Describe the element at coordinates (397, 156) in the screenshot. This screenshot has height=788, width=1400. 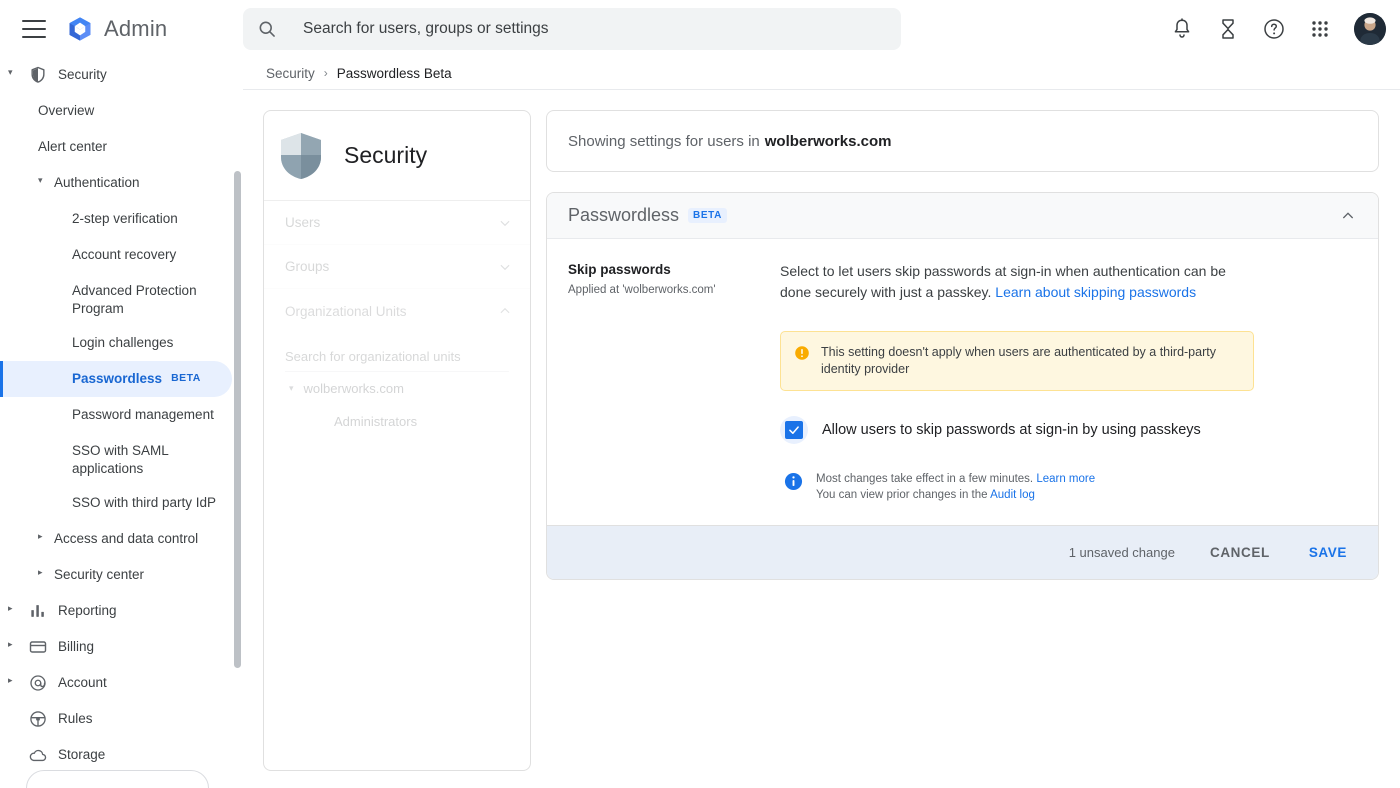
I see `security-card-header: Security` at that location.